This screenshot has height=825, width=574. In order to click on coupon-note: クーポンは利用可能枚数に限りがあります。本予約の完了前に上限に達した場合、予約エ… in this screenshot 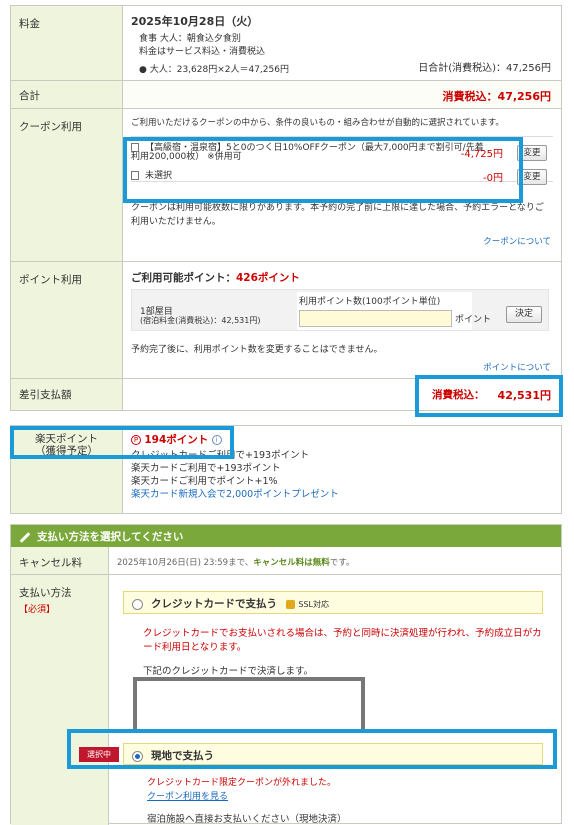, I will do `click(337, 215)`.